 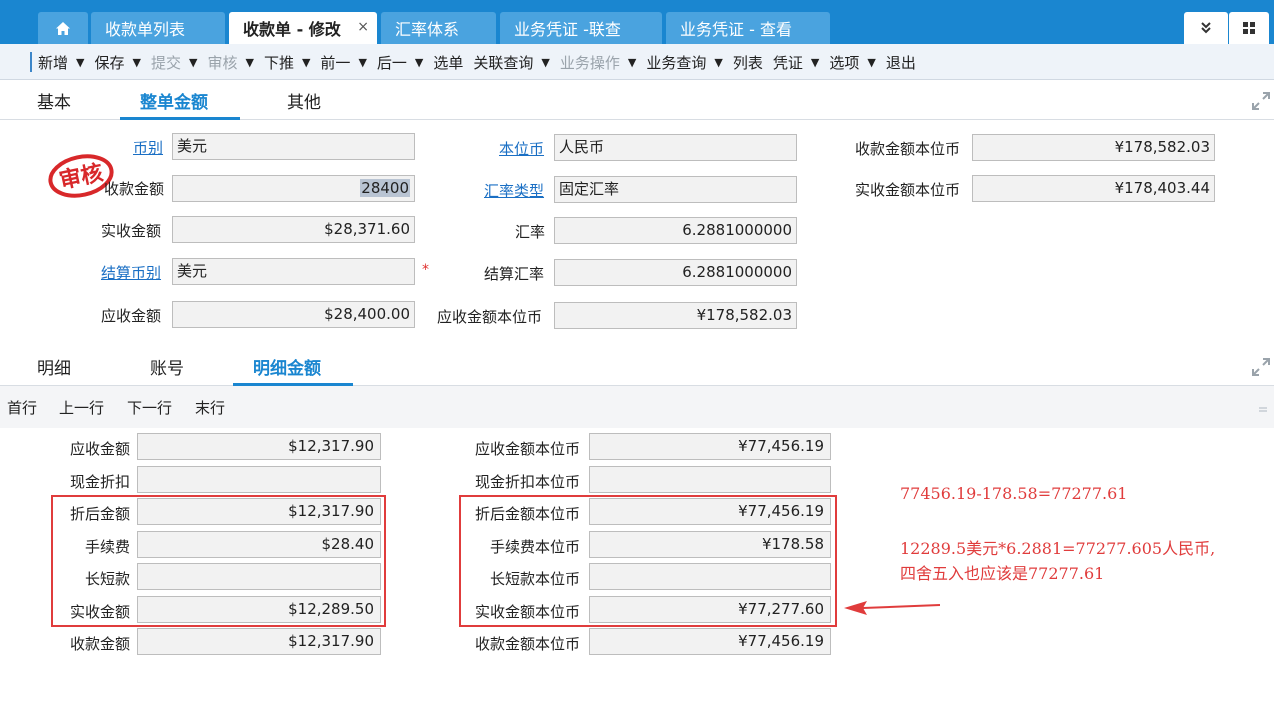 What do you see at coordinates (131, 316) in the screenshot?
I see `receivable-label: 应收金额` at bounding box center [131, 316].